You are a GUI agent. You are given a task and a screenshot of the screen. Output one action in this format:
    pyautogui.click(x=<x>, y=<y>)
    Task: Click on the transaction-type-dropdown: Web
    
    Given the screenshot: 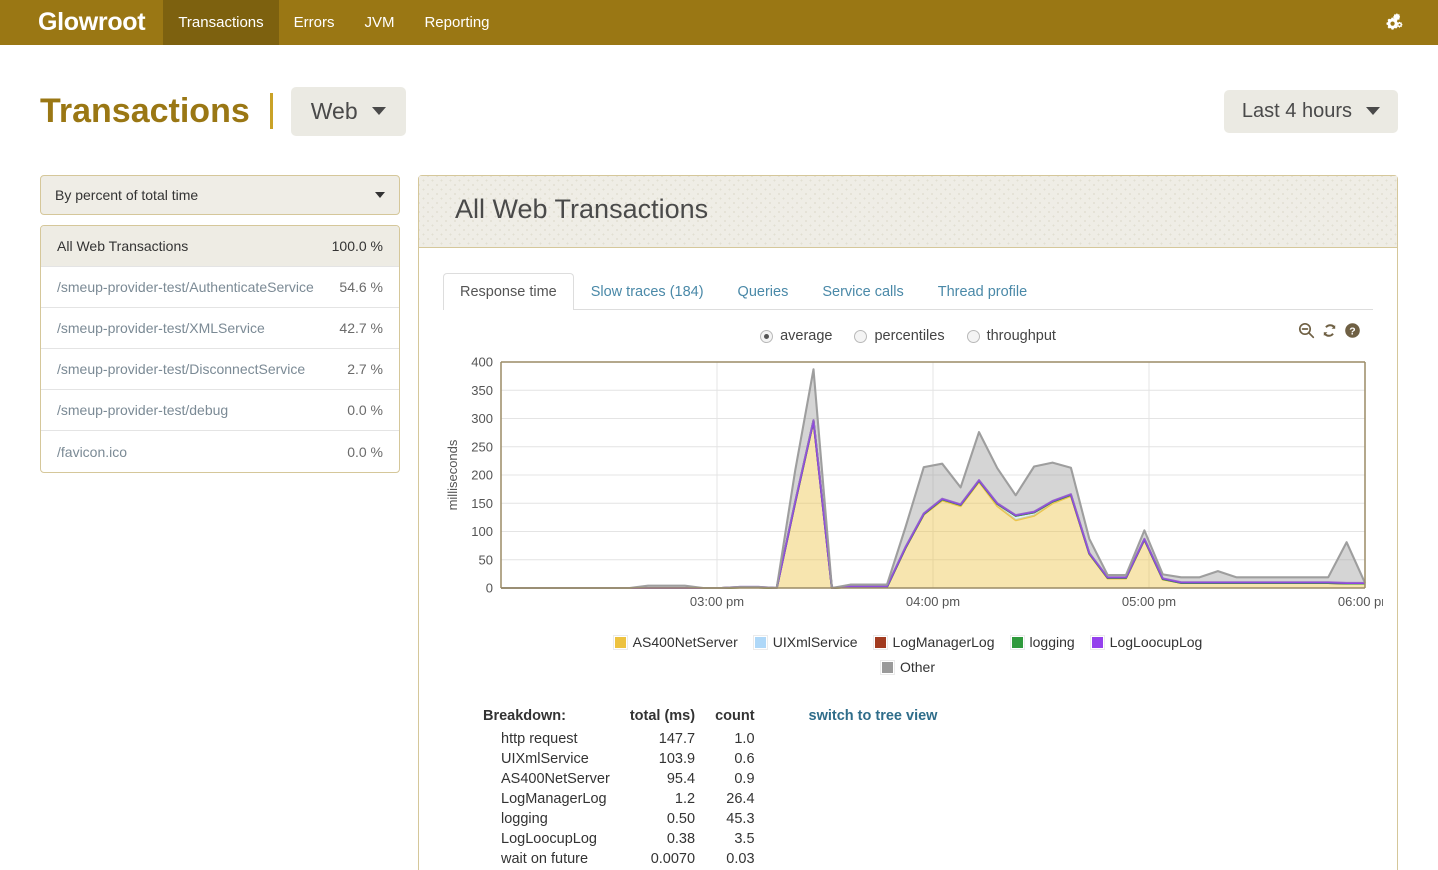 What is the action you would take?
    pyautogui.click(x=348, y=111)
    